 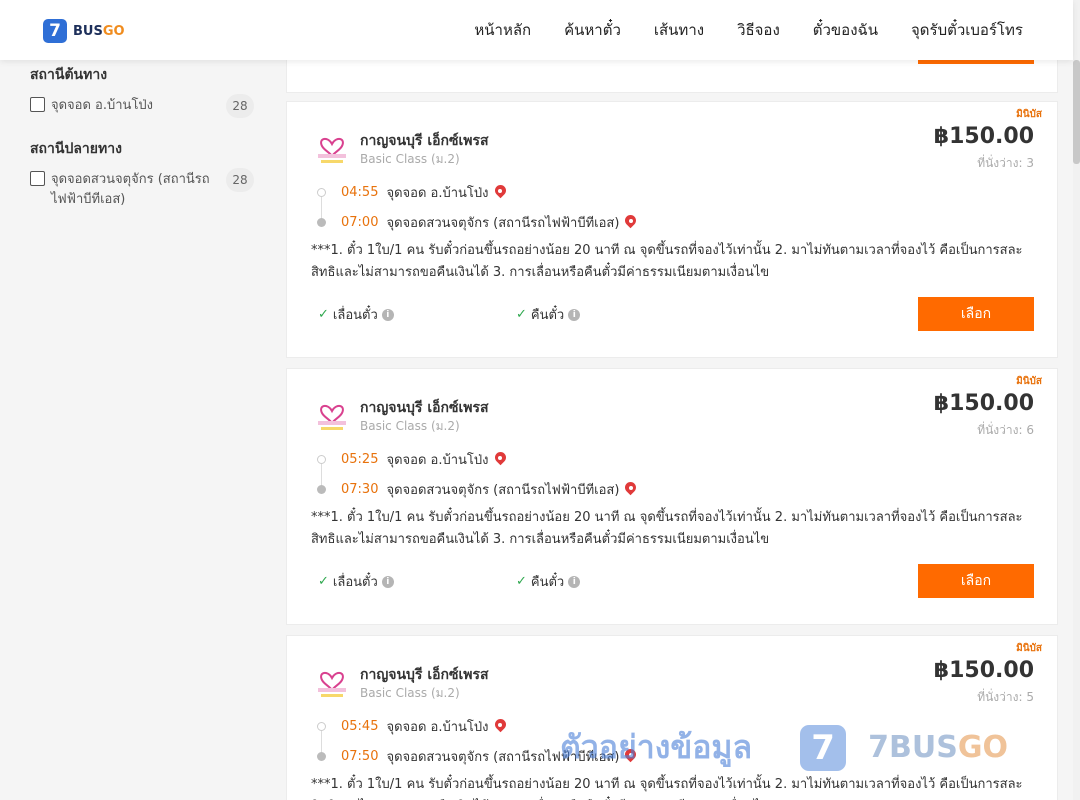 What do you see at coordinates (55, 31) in the screenshot?
I see `logo-icon: 7` at bounding box center [55, 31].